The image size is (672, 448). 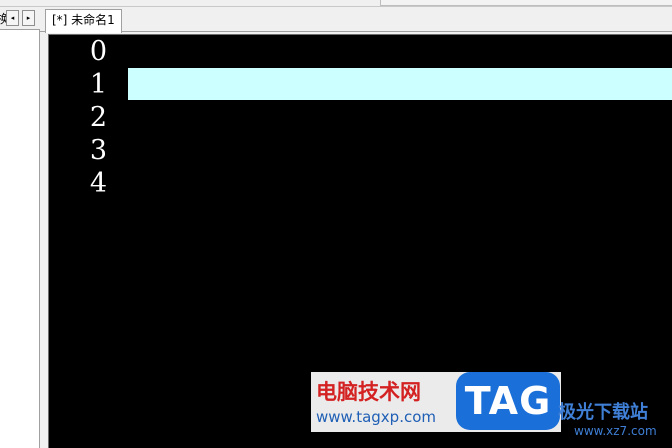 I want to click on watermark-logo-icon: TAG, so click(x=508, y=401).